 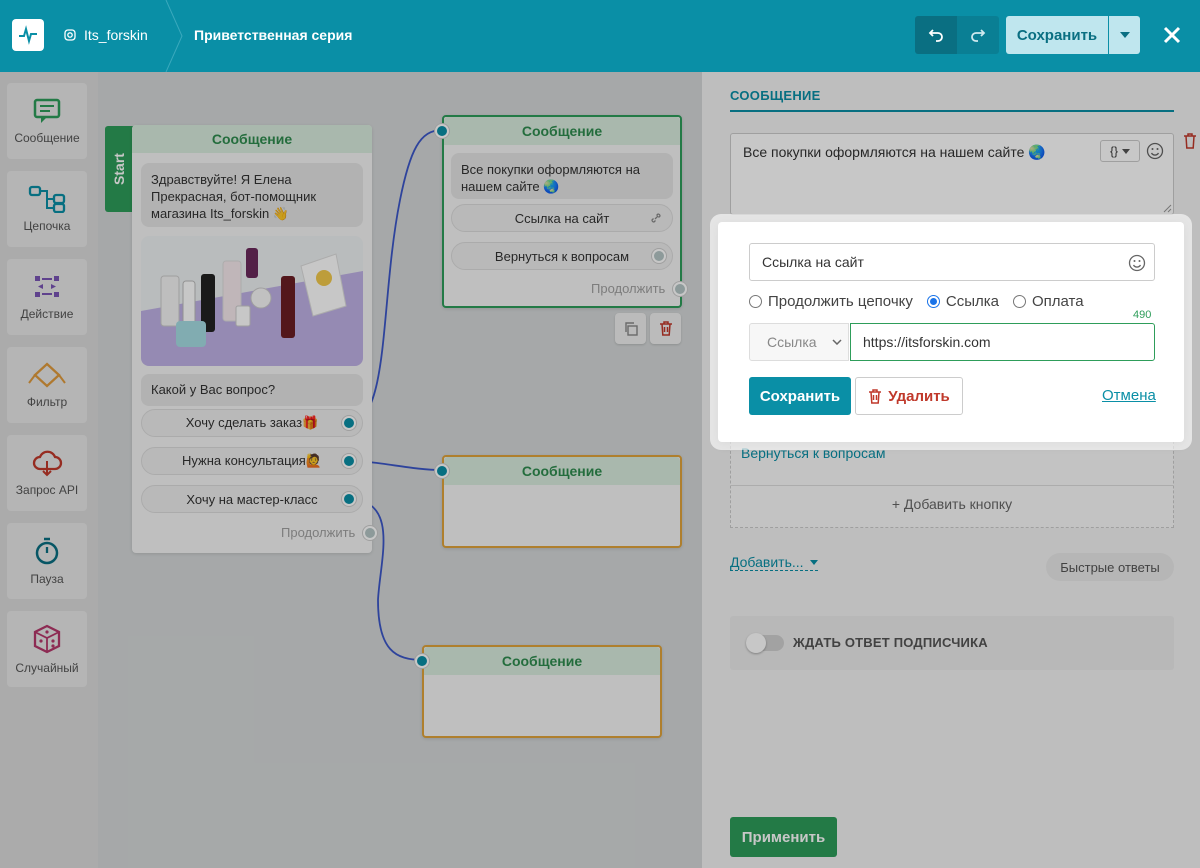 I want to click on button-text-value: Ссылка на сайт, so click(x=813, y=262).